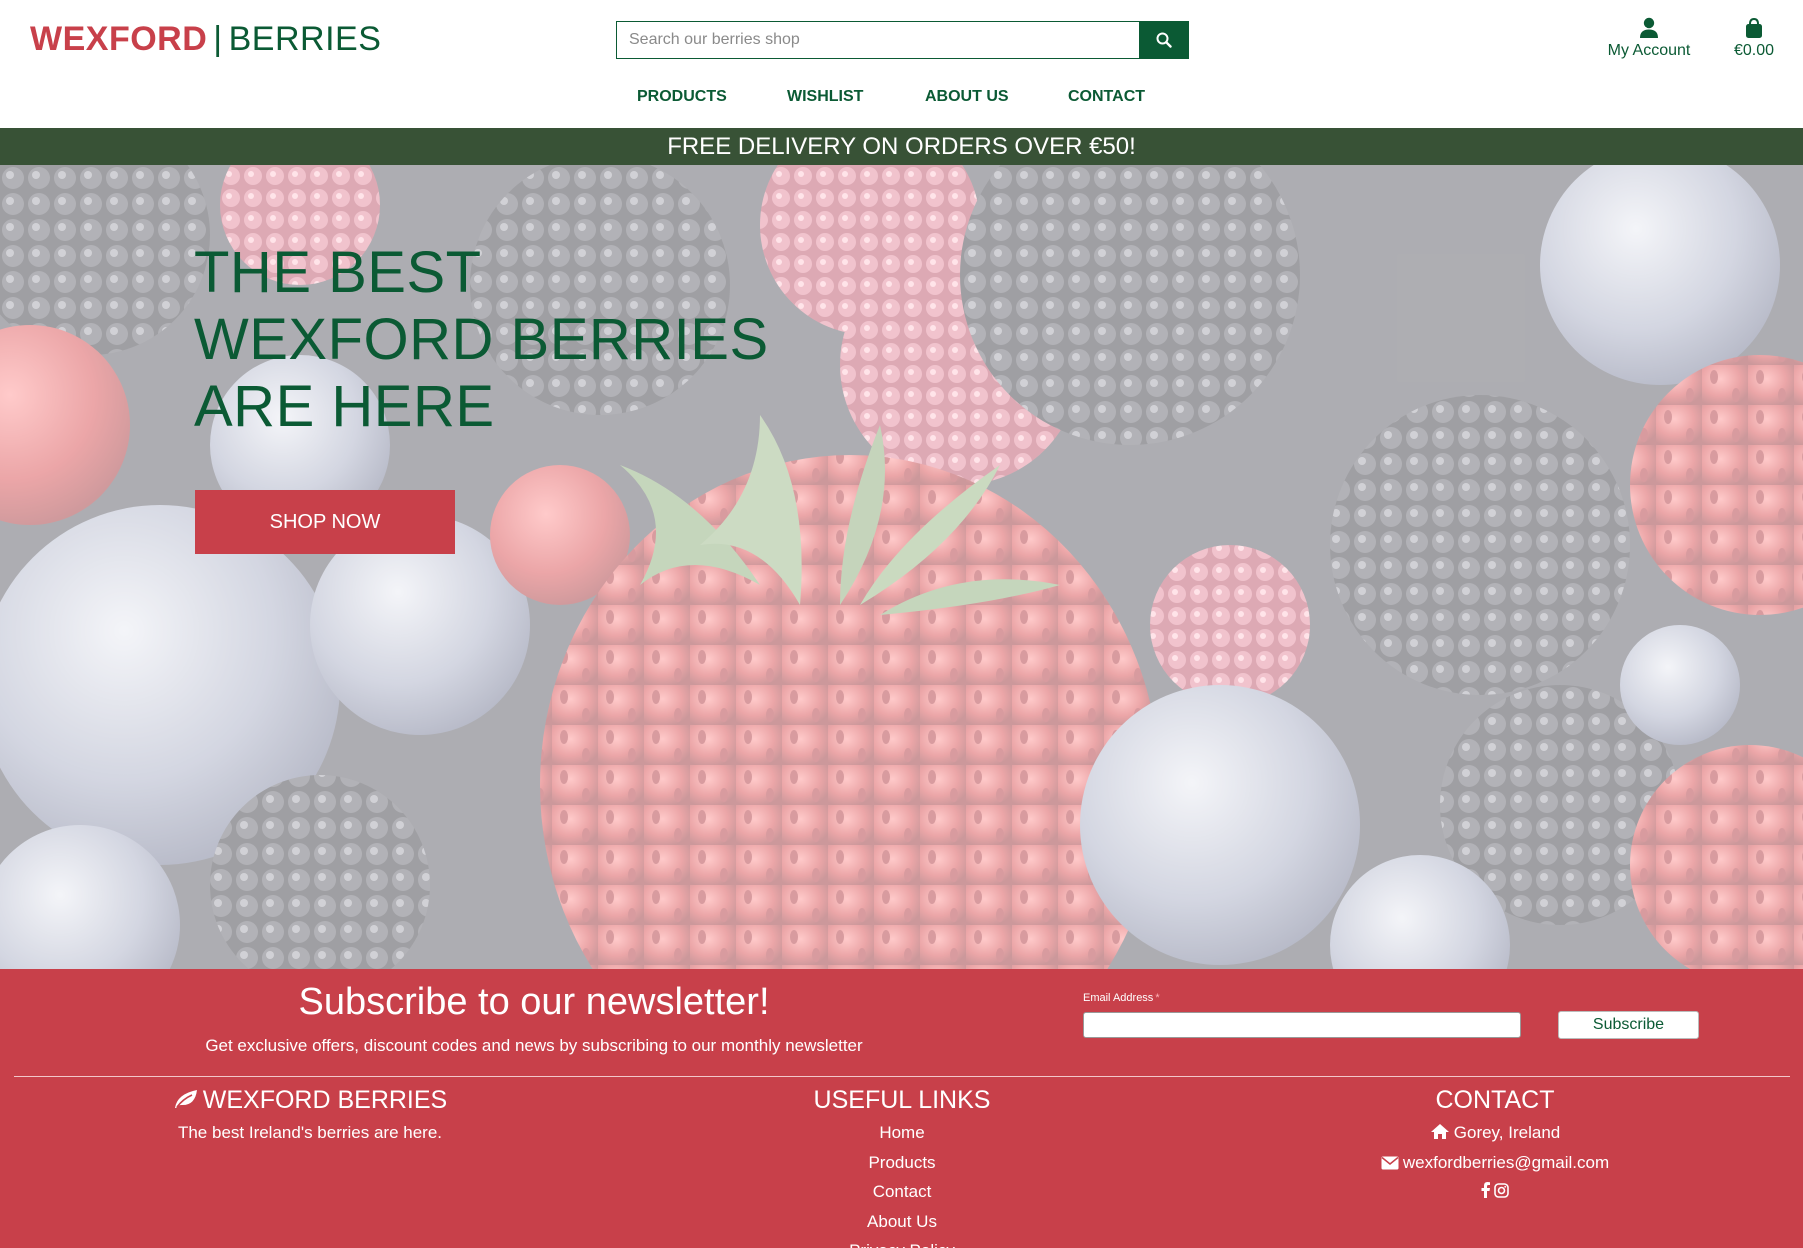  What do you see at coordinates (901, 146) in the screenshot?
I see `free-delivery-banner: FREE DELIVERY ON ORDERS OVER €50!` at bounding box center [901, 146].